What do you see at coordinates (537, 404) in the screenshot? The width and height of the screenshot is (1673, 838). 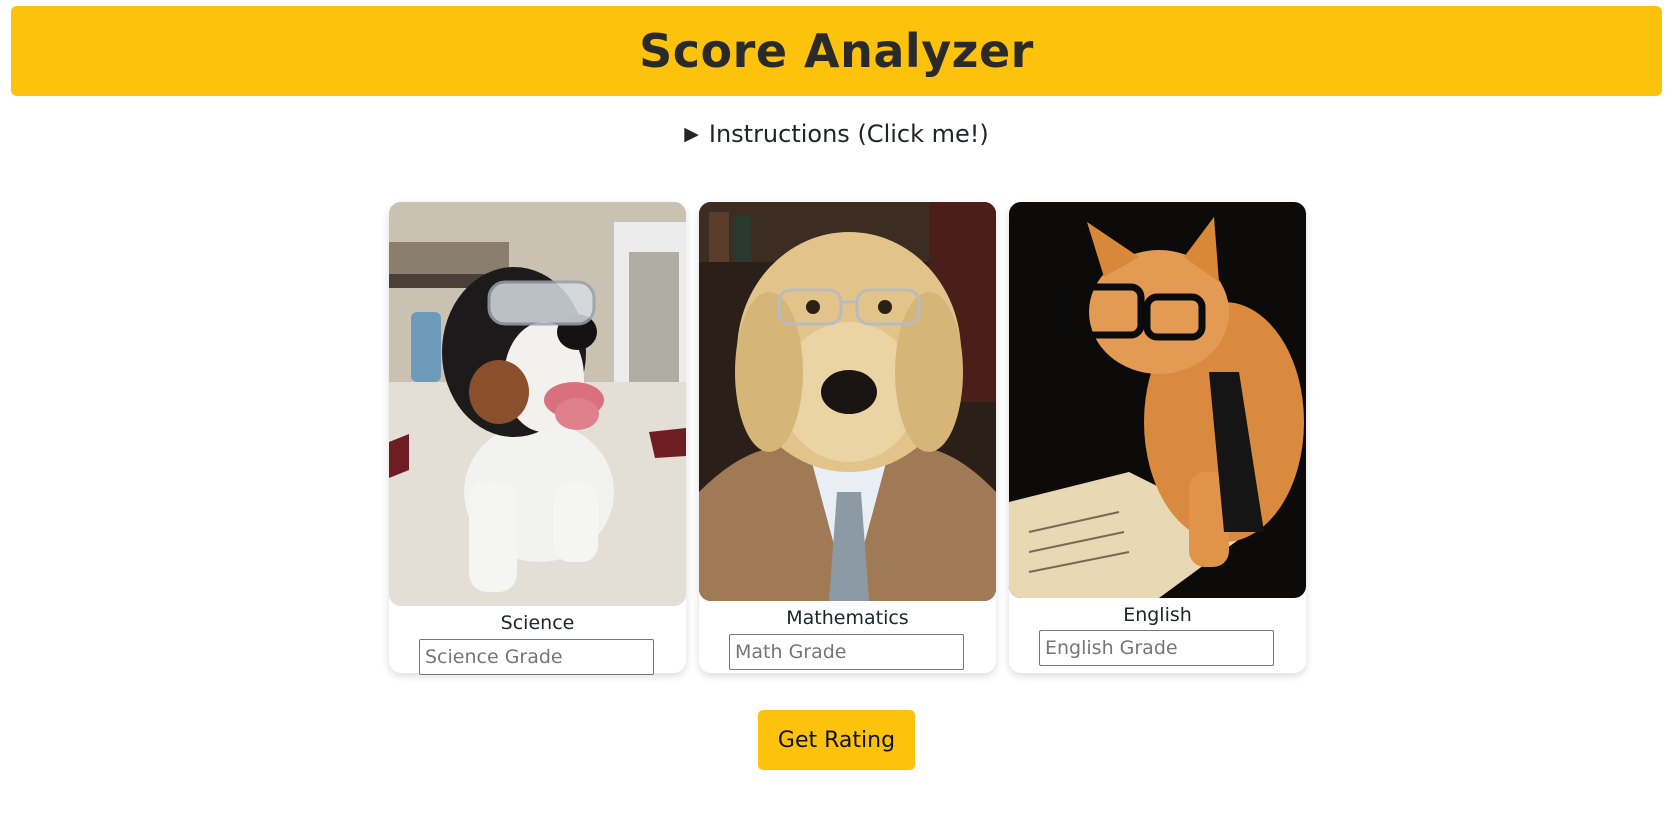 I see `science-dog-photo` at bounding box center [537, 404].